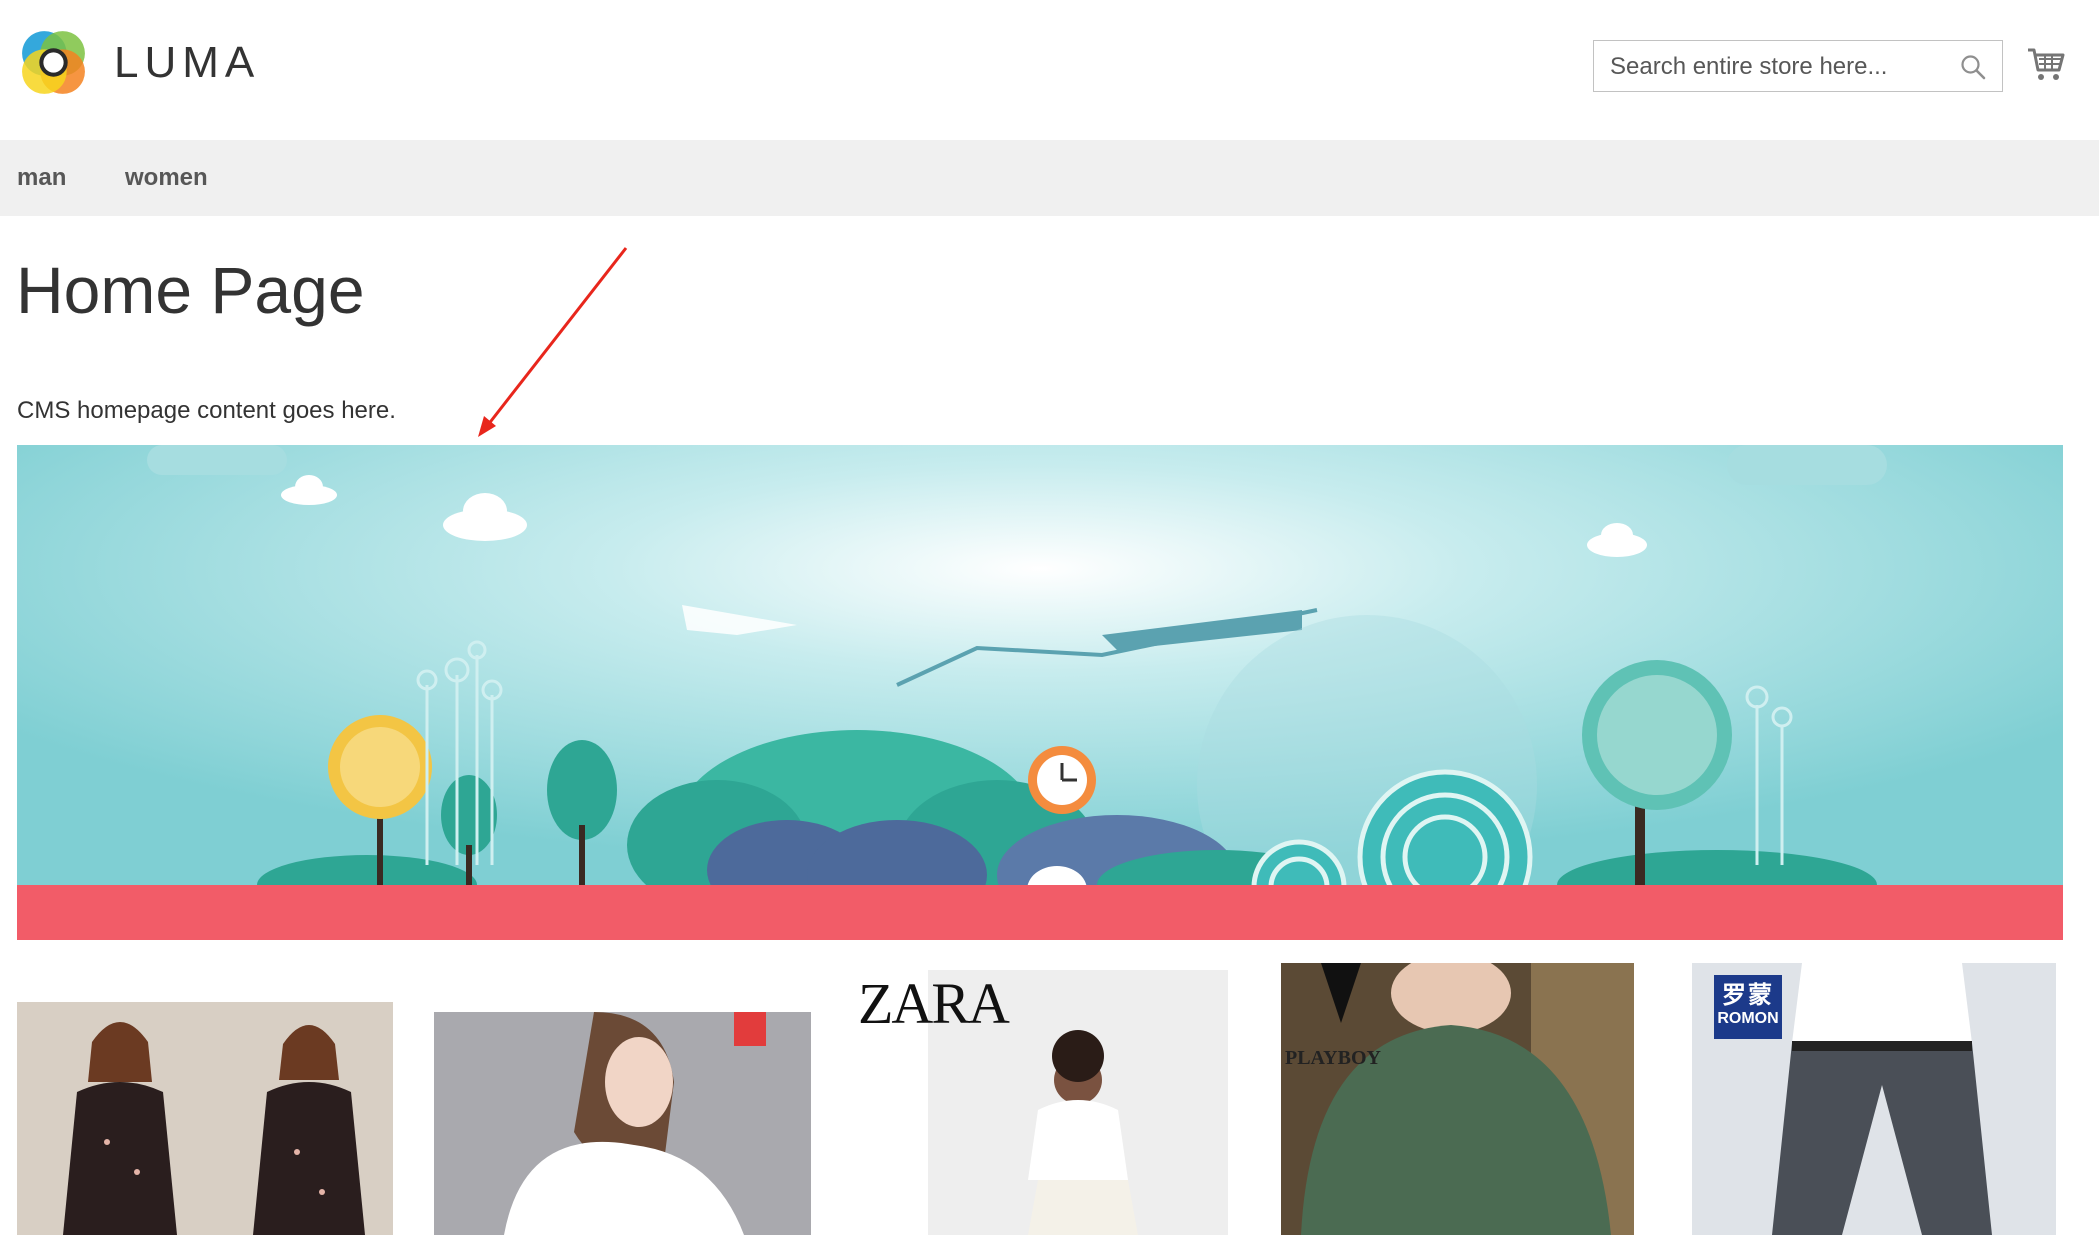 The width and height of the screenshot is (2099, 1235). I want to click on search-input, so click(1780, 67).